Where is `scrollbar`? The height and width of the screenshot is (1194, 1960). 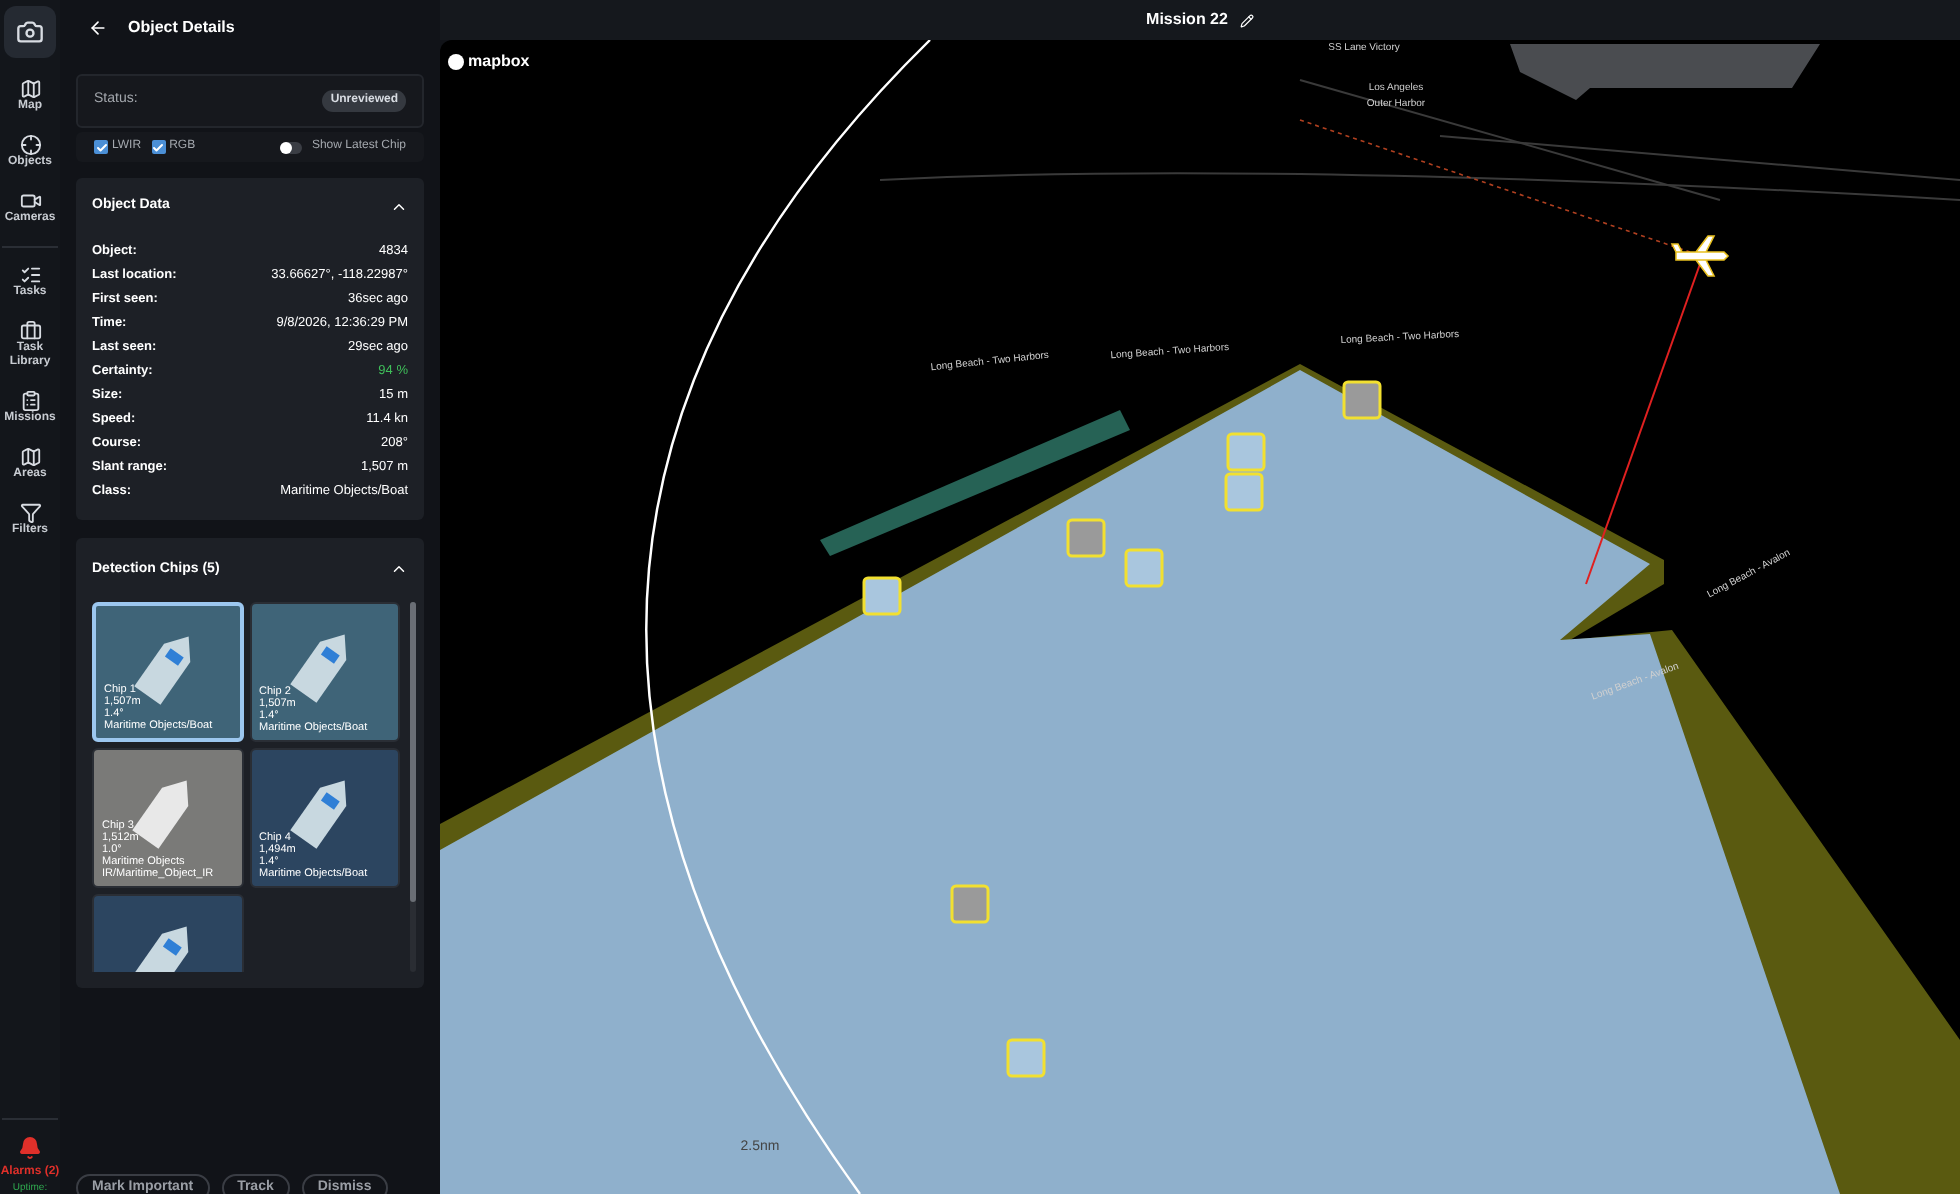 scrollbar is located at coordinates (413, 787).